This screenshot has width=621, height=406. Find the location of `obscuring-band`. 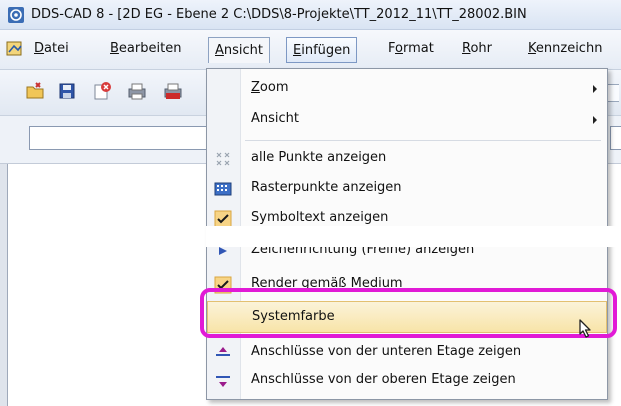

obscuring-band is located at coordinates (413, 236).